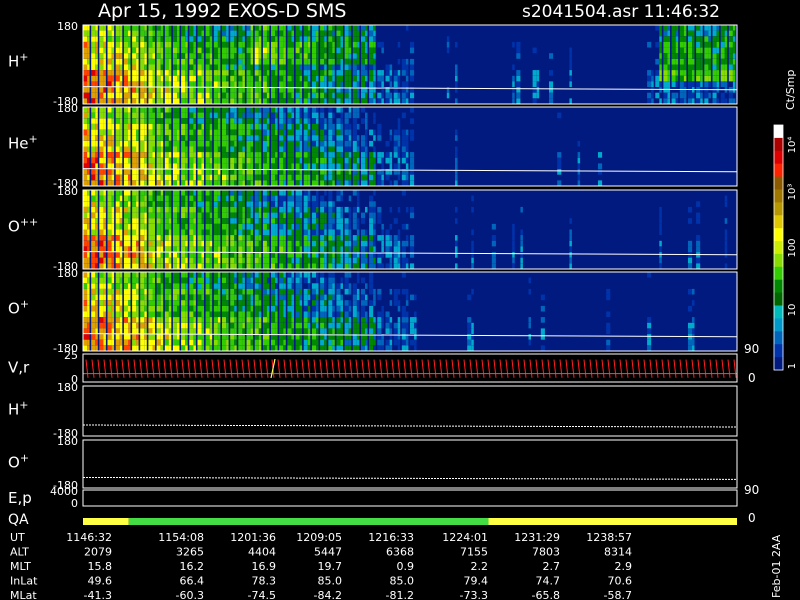 This screenshot has height=600, width=800. What do you see at coordinates (328, 594) in the screenshot?
I see `footer-cell: -84.2` at bounding box center [328, 594].